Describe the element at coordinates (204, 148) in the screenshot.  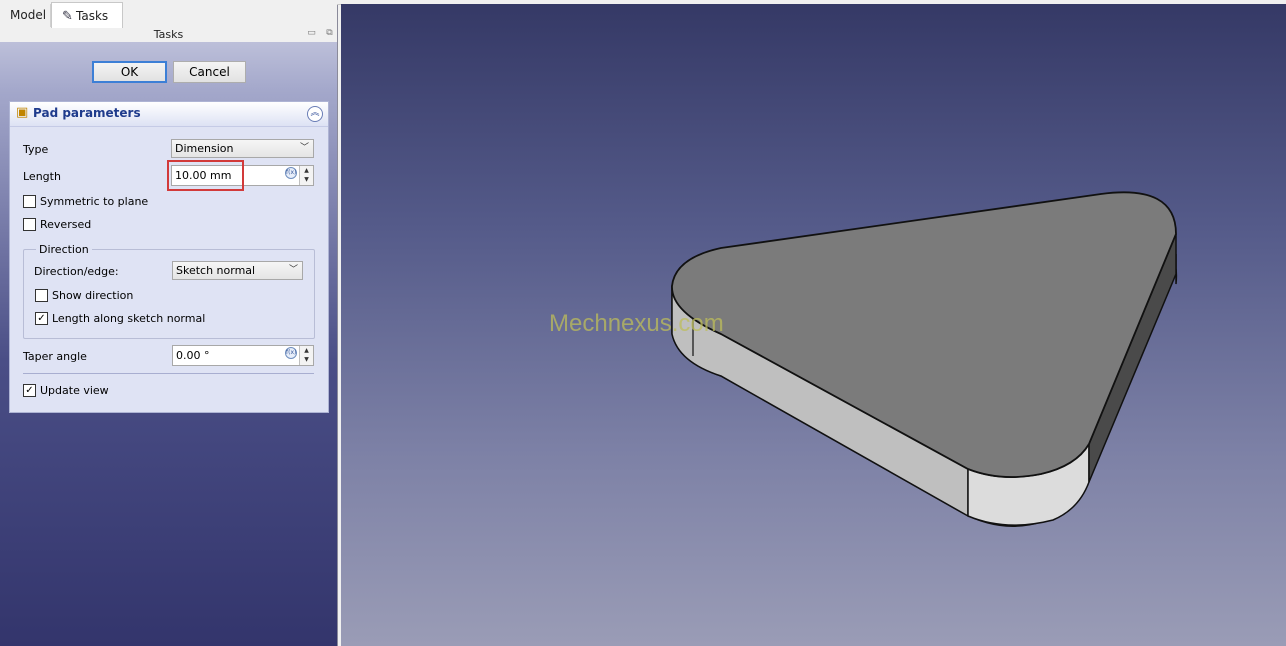
I see `type-select-value: Dimension` at that location.